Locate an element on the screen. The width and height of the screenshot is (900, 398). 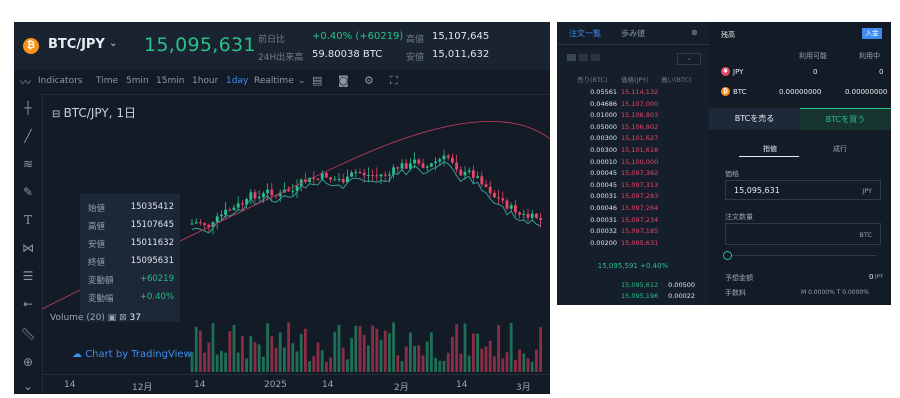
ask-row: 0.00300 15,101,618 is located at coordinates (633, 151).